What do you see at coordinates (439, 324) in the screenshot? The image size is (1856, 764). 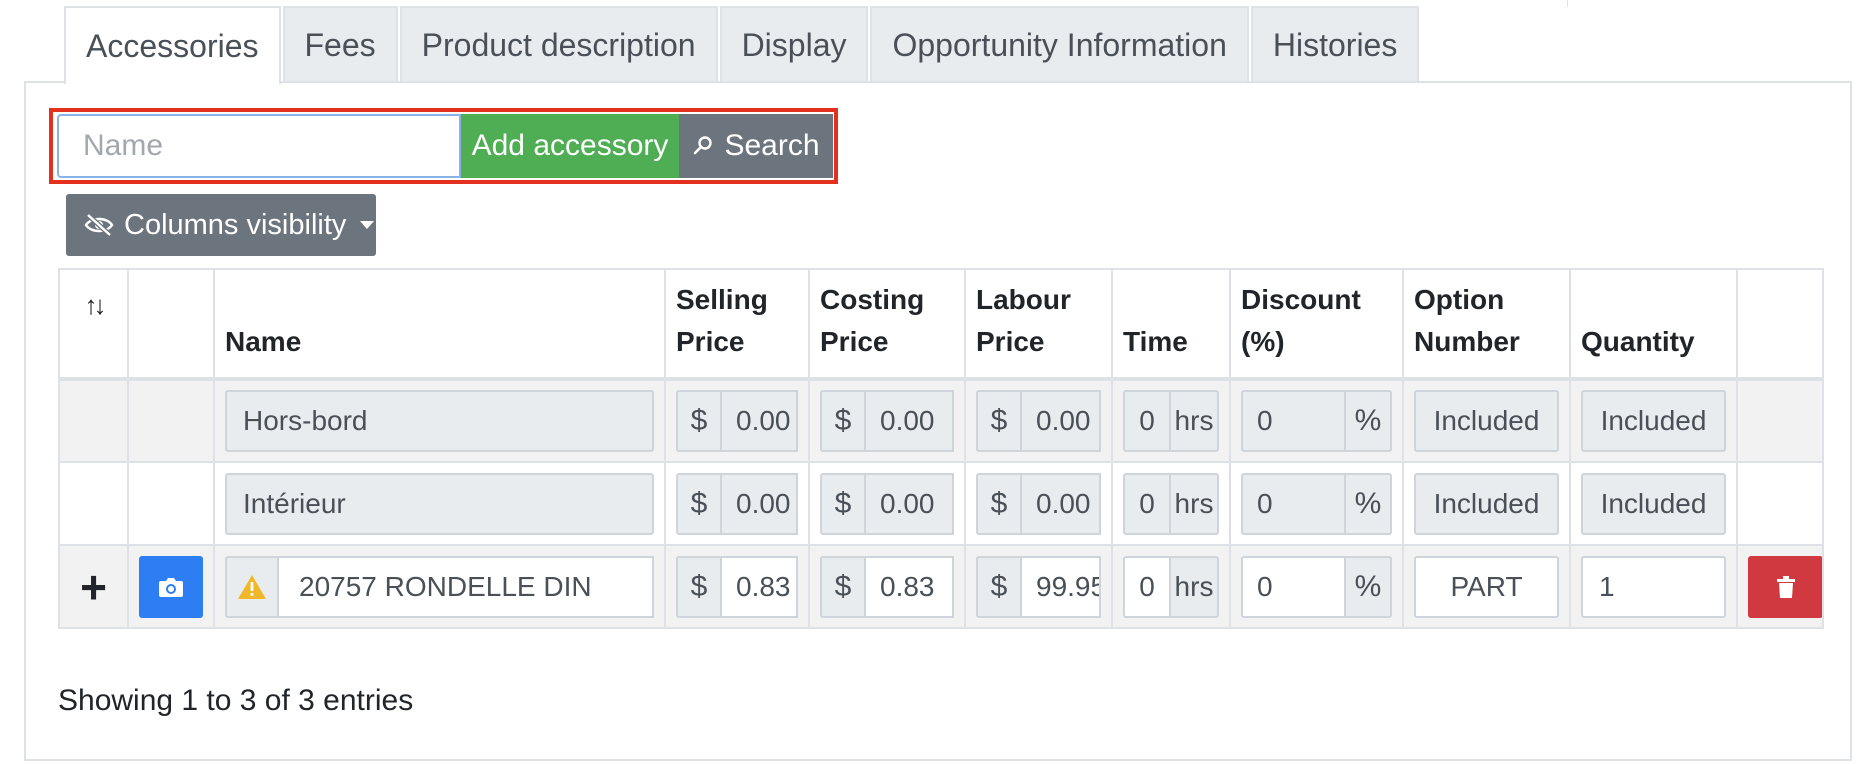 I see `name-column-header: Name` at bounding box center [439, 324].